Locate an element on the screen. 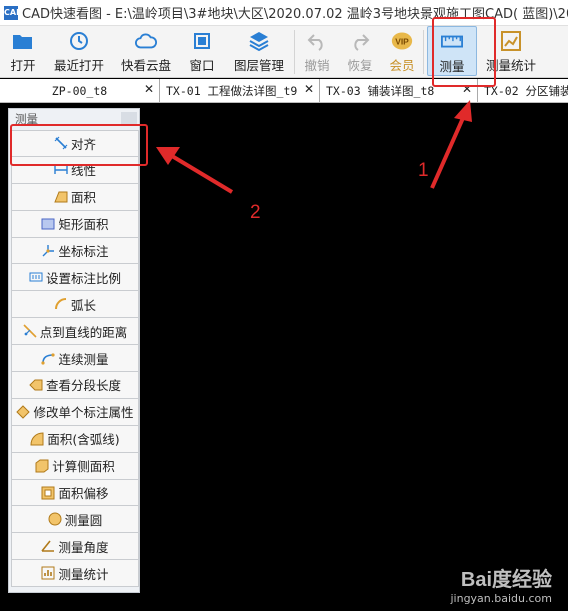 The width and height of the screenshot is (568, 611). measure-item-label: 点到直线的距离 is located at coordinates (83, 332).